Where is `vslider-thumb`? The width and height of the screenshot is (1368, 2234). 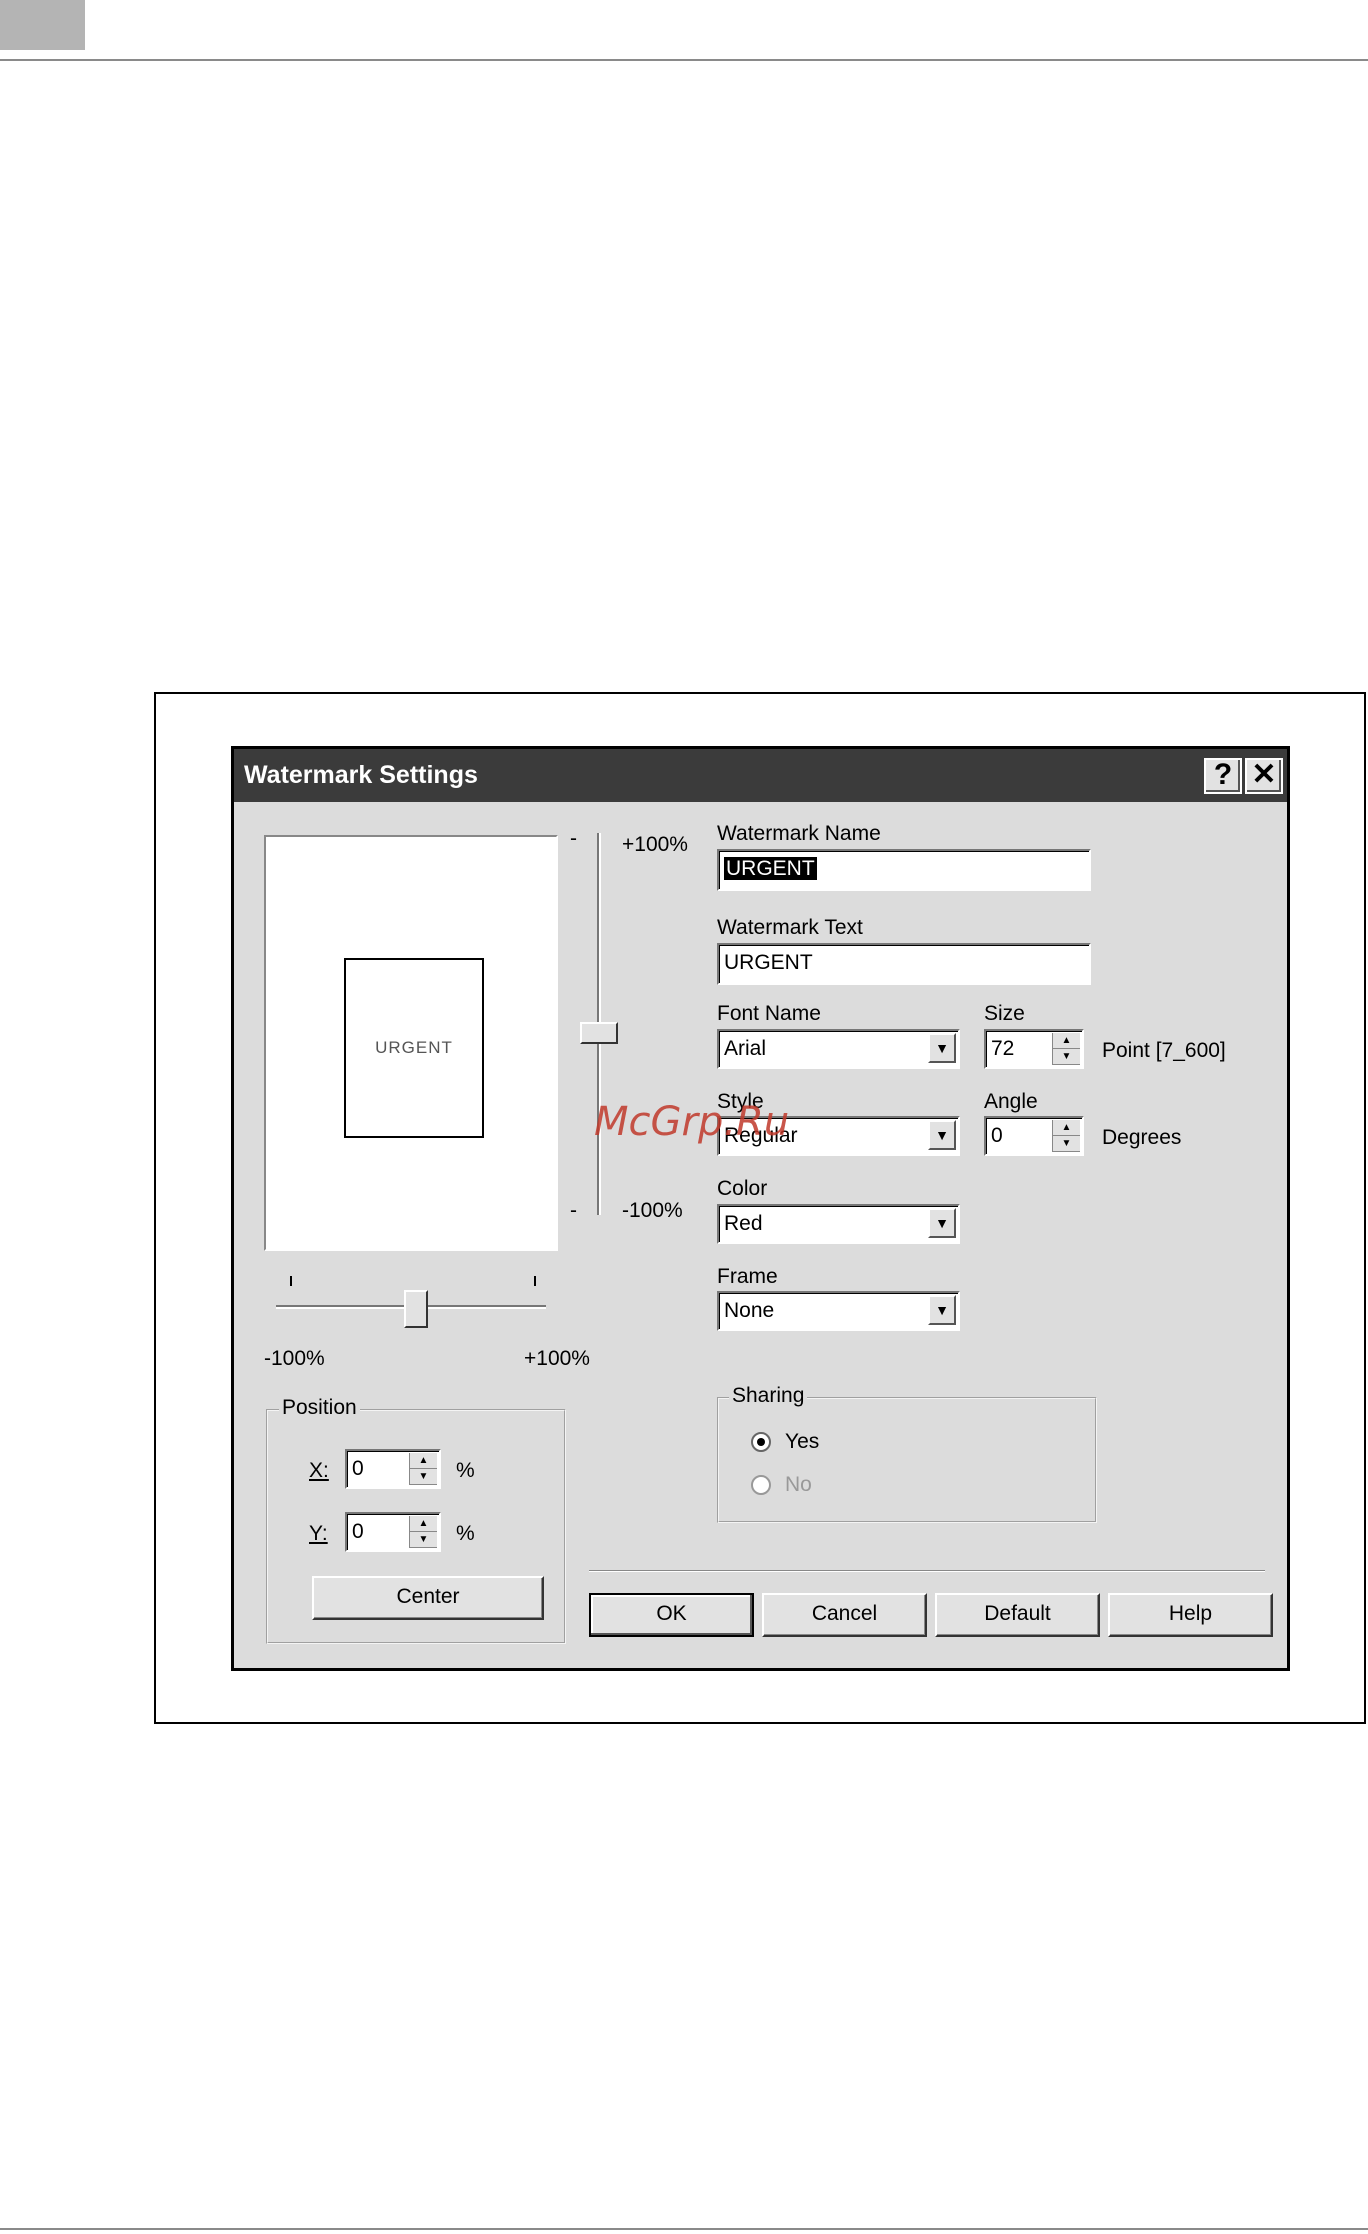
vslider-thumb is located at coordinates (599, 1033).